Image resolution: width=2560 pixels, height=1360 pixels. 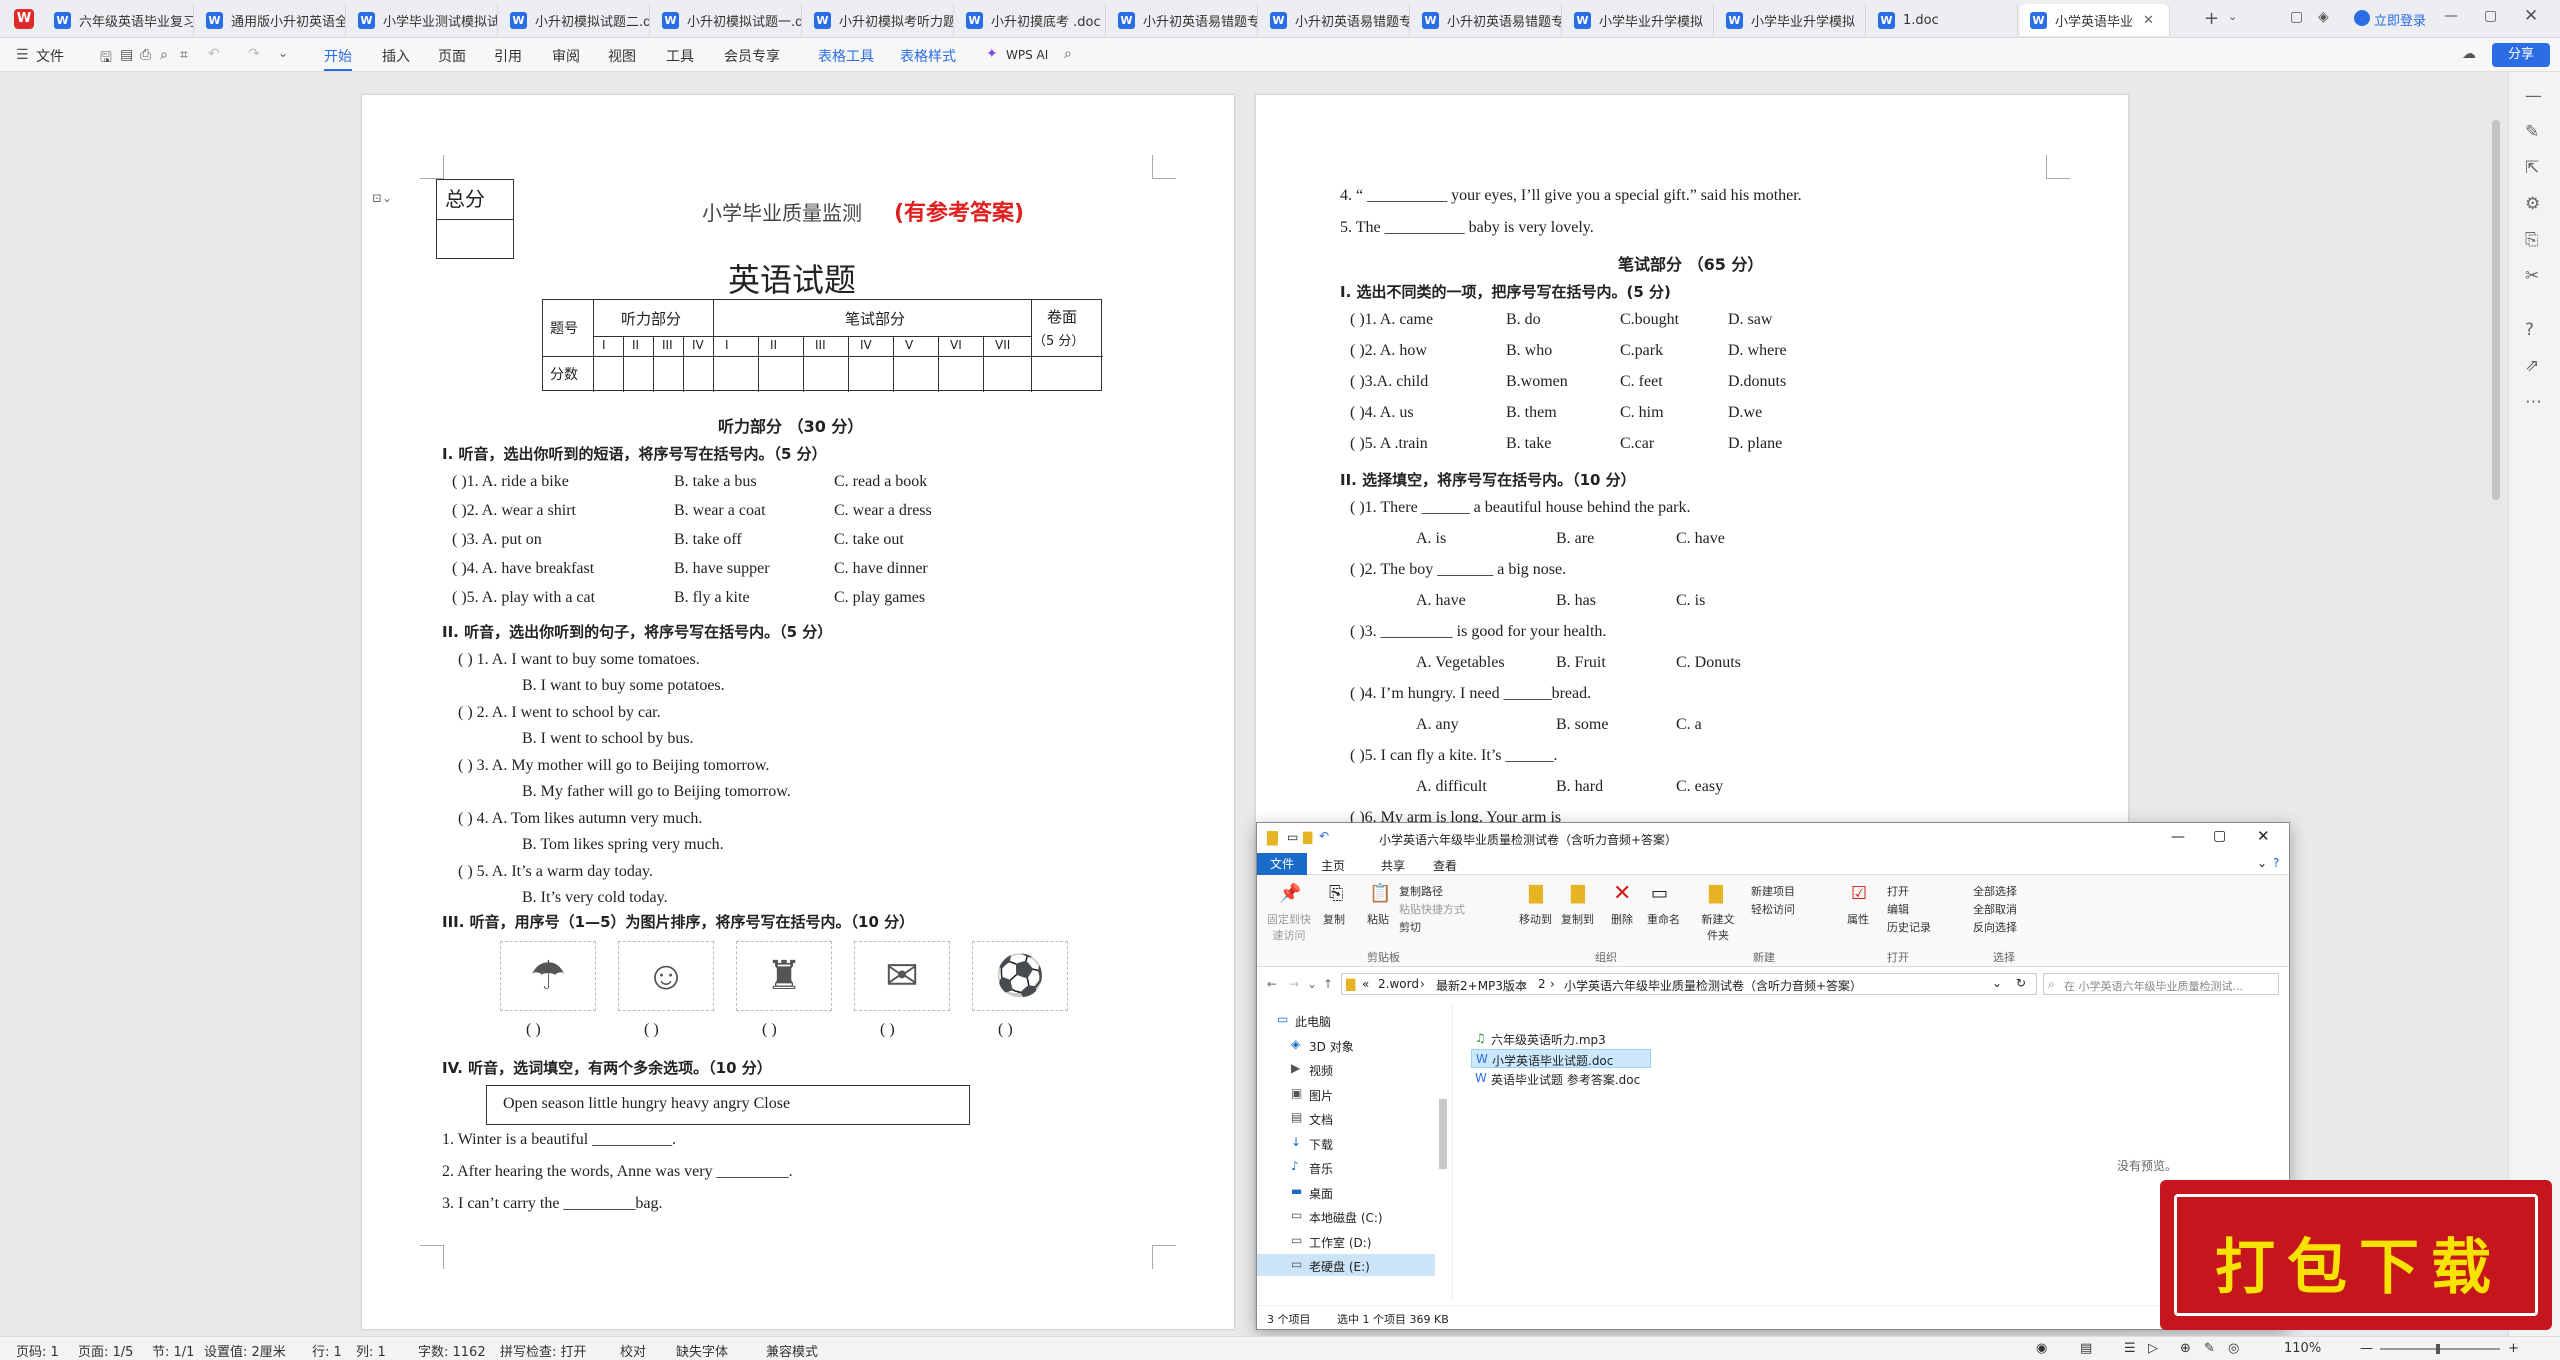 I want to click on edit-icon: ✎, so click(x=2532, y=132).